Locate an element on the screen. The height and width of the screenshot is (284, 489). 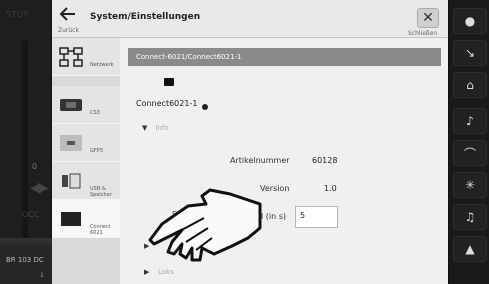
cab-icon: ⌂ is located at coordinates (470, 85).